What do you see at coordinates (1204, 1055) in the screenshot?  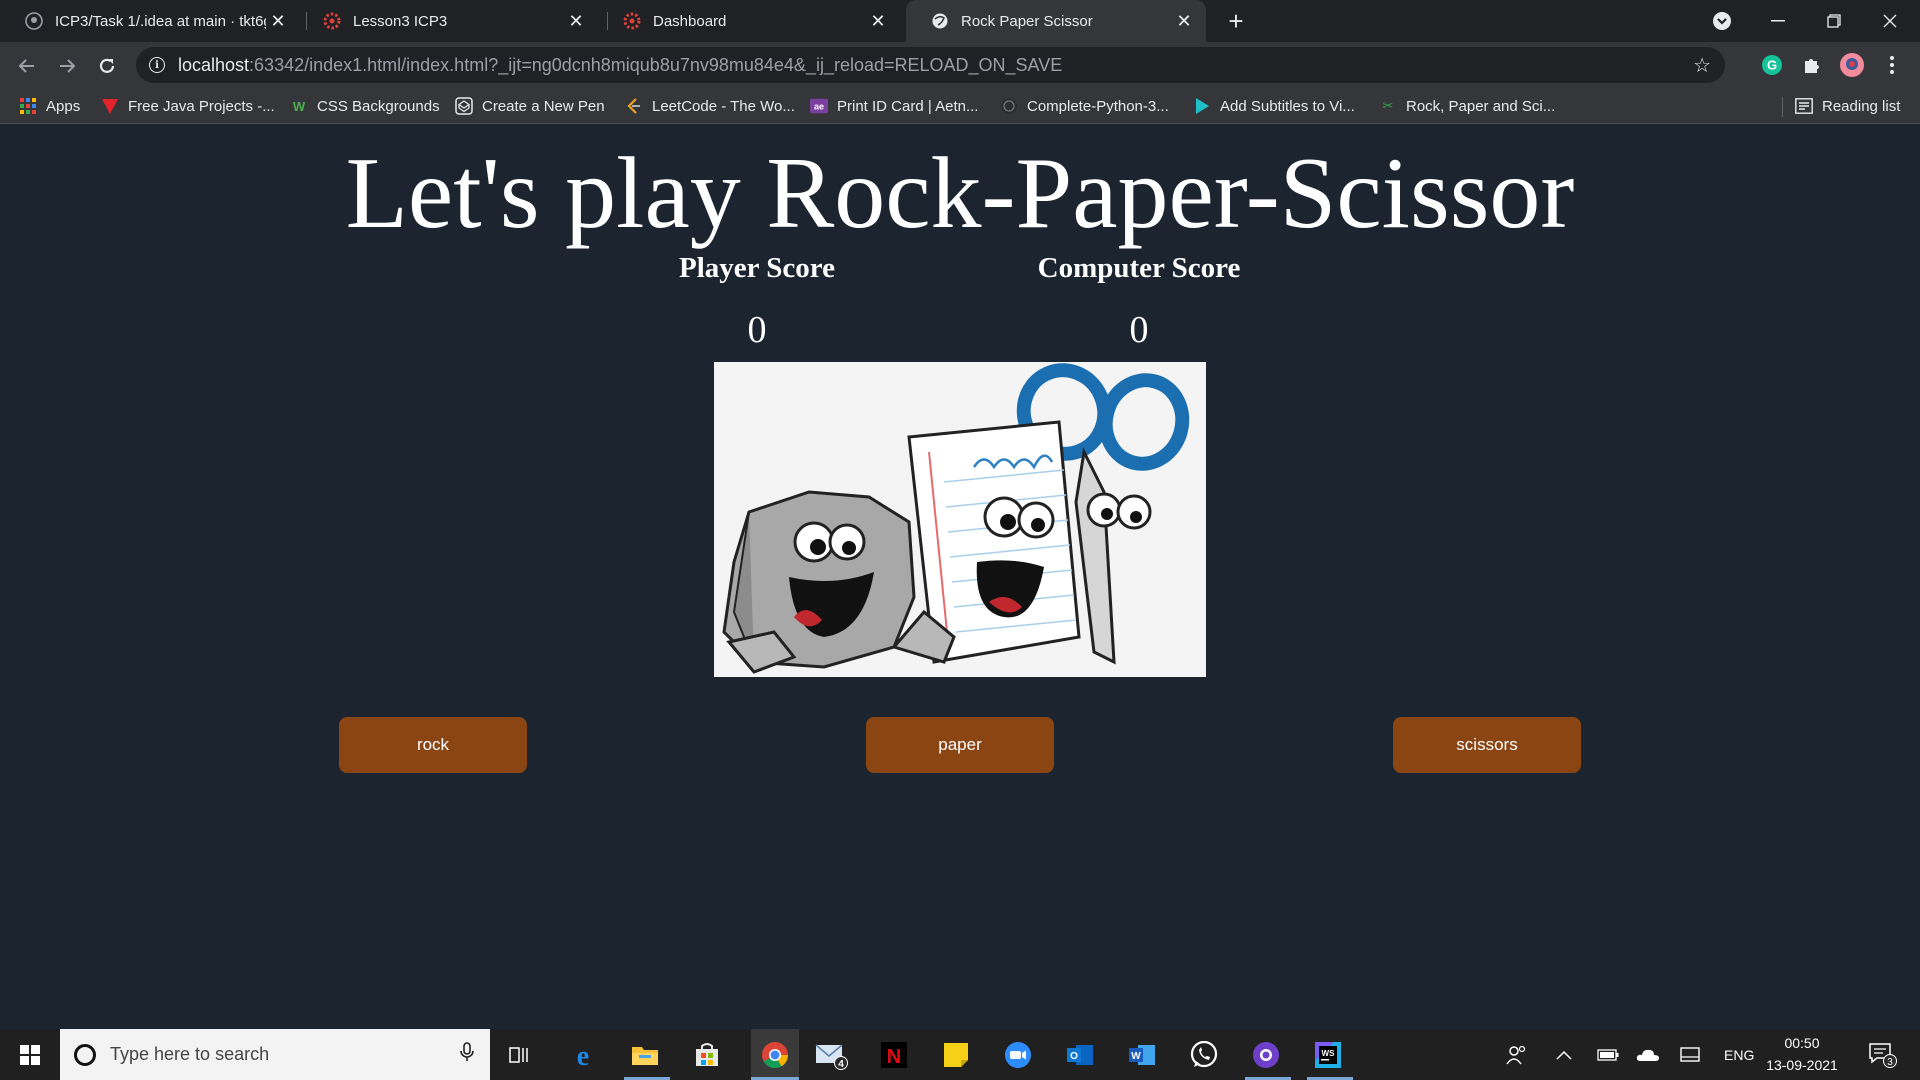 I see `whatsapp-icon` at bounding box center [1204, 1055].